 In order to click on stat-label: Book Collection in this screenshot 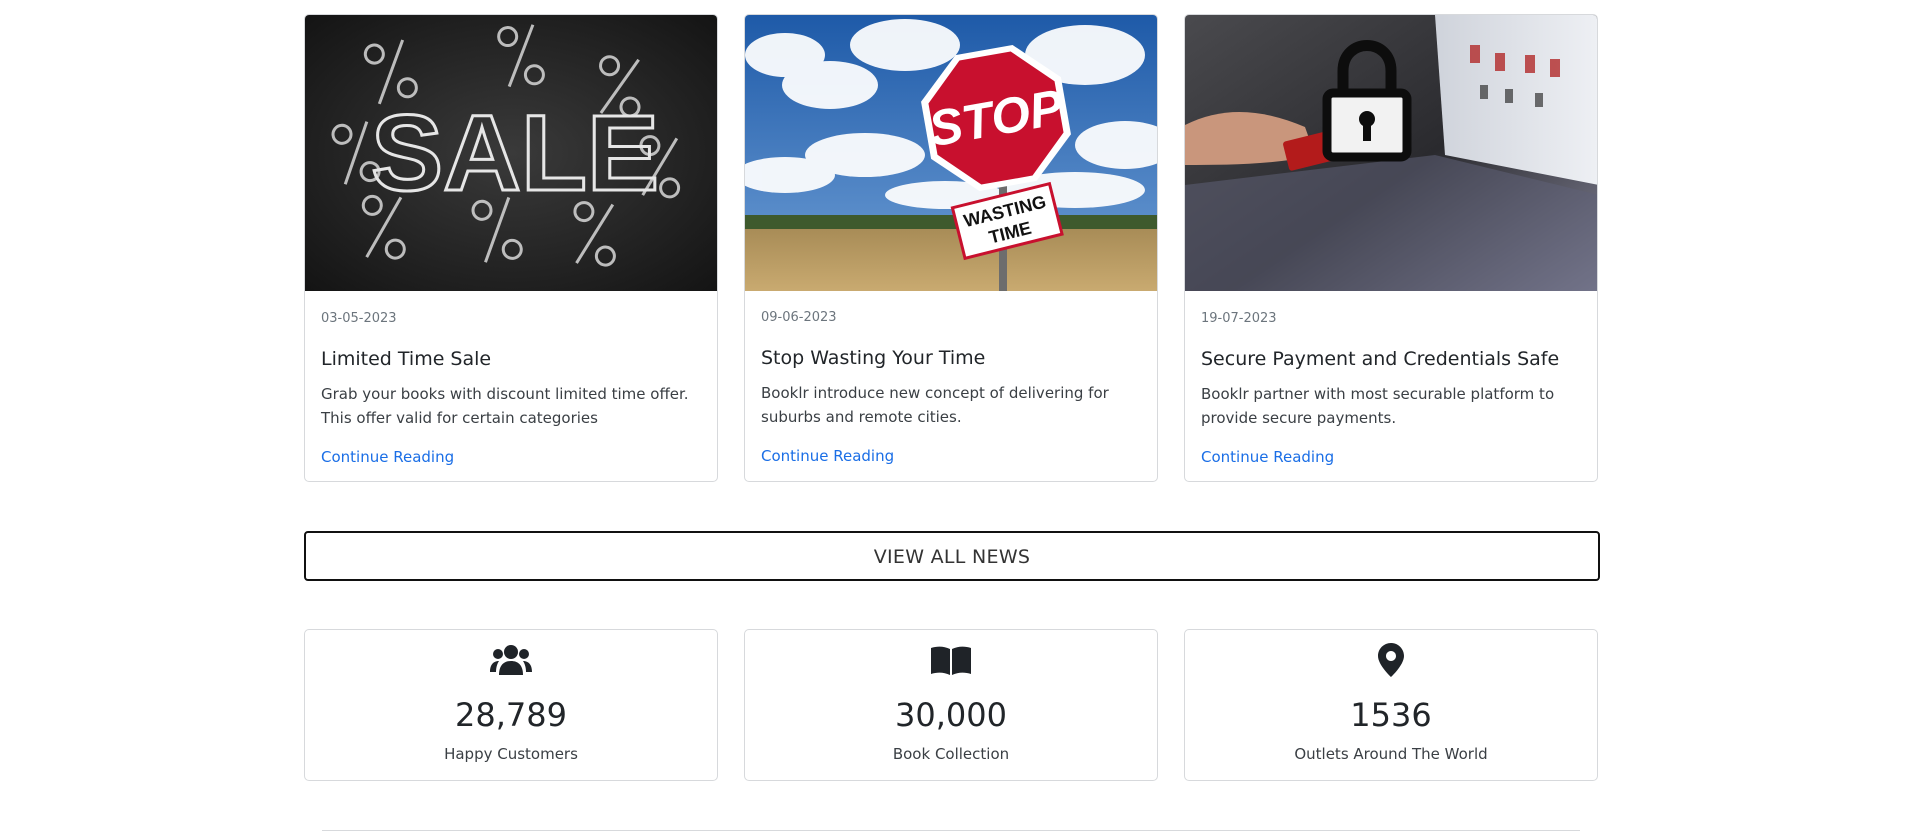, I will do `click(951, 754)`.